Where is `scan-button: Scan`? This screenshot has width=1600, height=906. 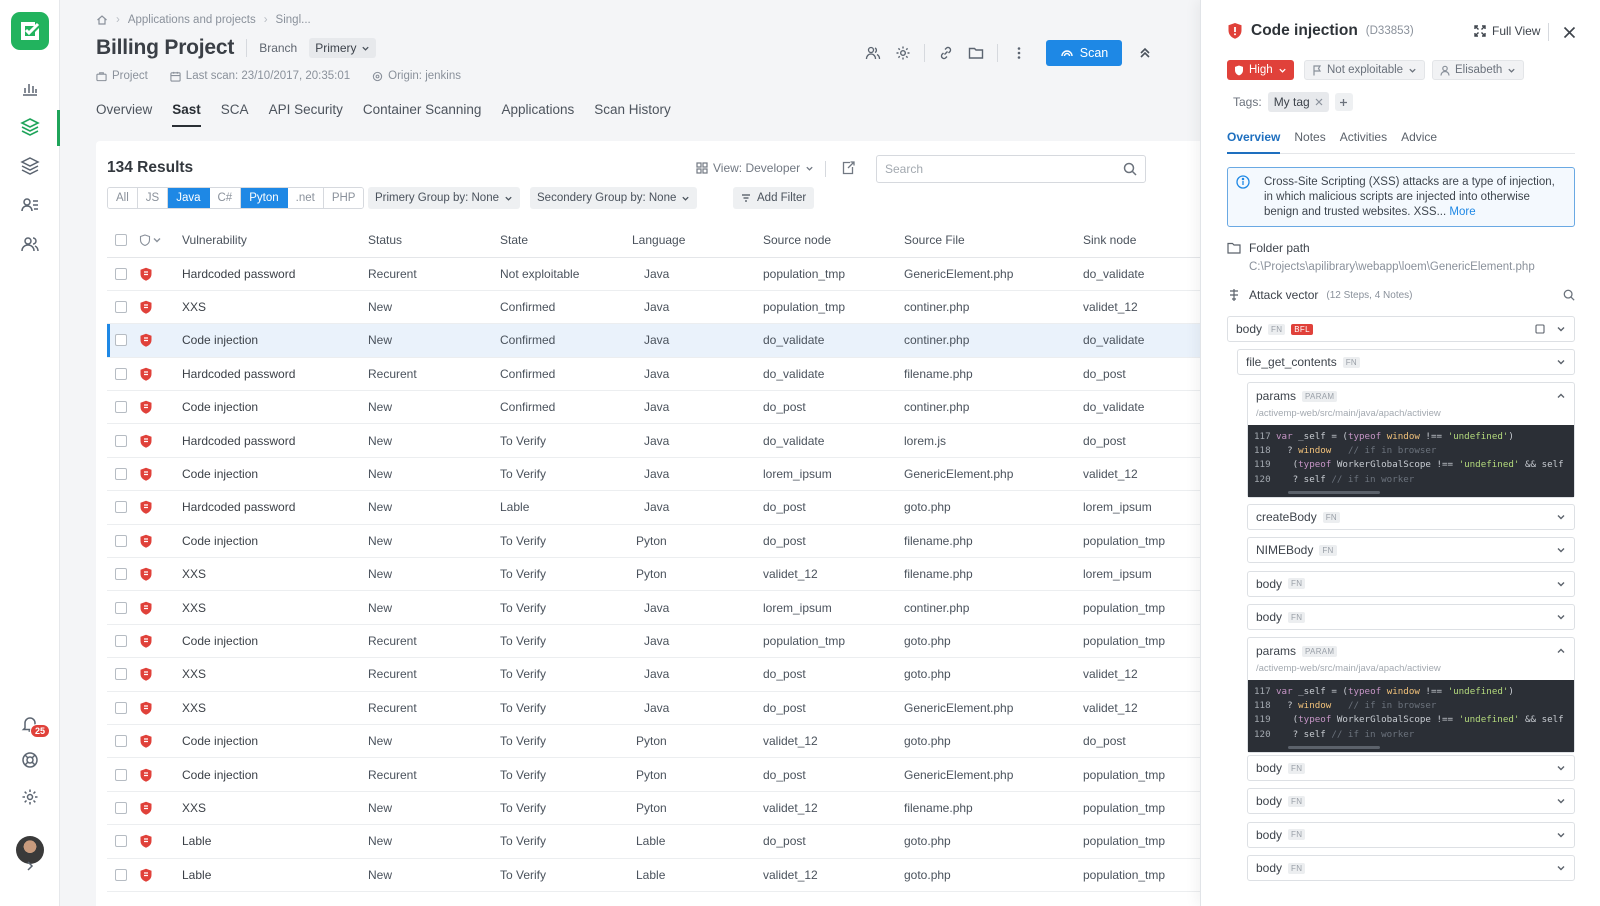 scan-button: Scan is located at coordinates (1084, 53).